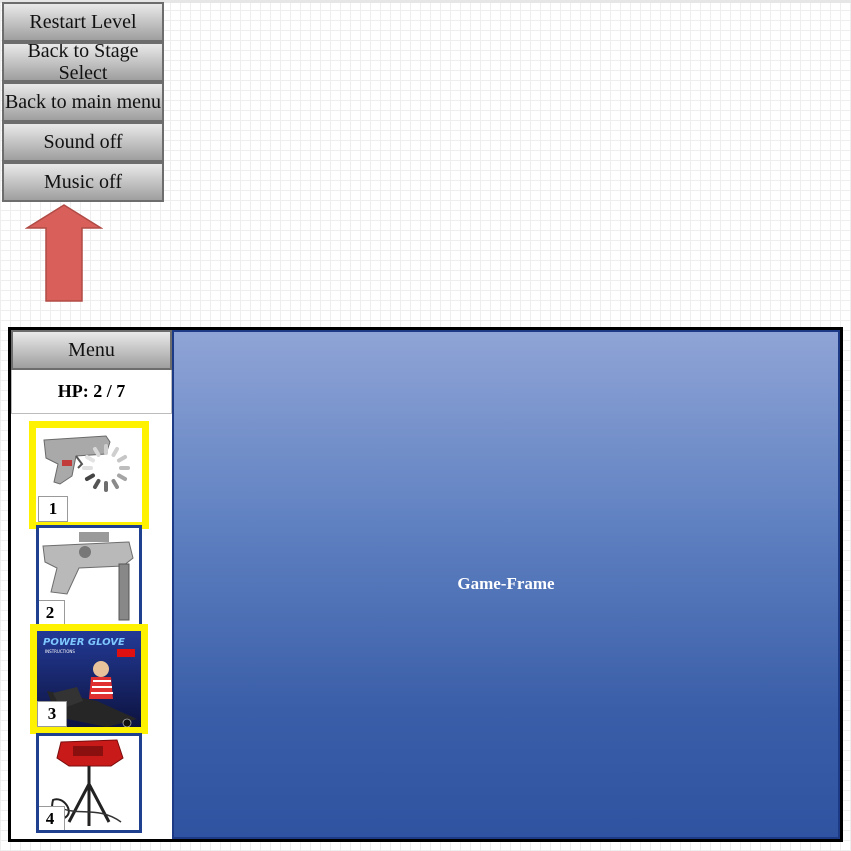  Describe the element at coordinates (89, 576) in the screenshot. I see `inventory-item-2: 2` at that location.